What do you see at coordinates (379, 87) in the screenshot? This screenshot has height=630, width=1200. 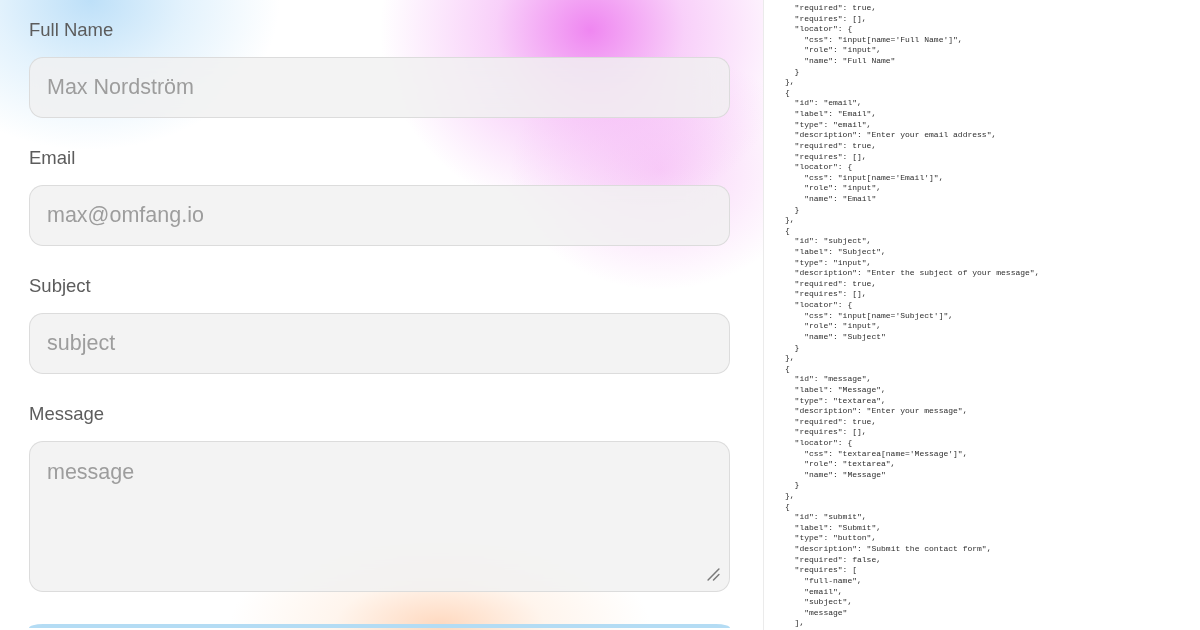 I see `input-field: Max Nordström` at bounding box center [379, 87].